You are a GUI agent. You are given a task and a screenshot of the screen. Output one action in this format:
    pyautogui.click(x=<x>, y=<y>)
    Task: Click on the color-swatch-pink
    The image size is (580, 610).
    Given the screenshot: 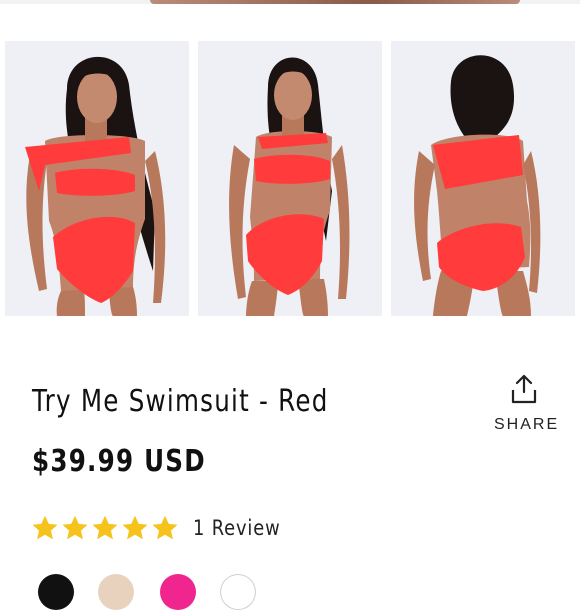 What is the action you would take?
    pyautogui.click(x=178, y=592)
    